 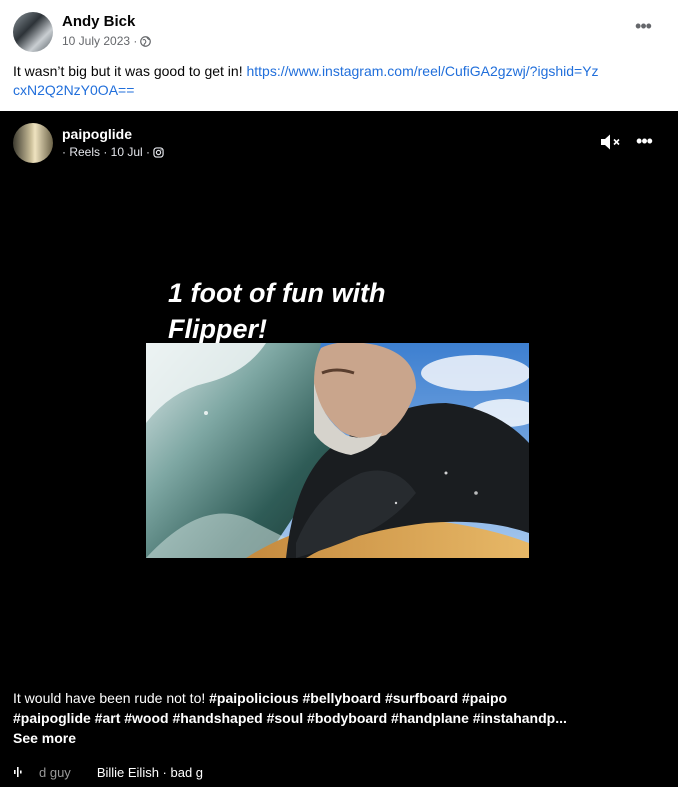 I want to click on reel-more-button: •••, so click(x=644, y=142).